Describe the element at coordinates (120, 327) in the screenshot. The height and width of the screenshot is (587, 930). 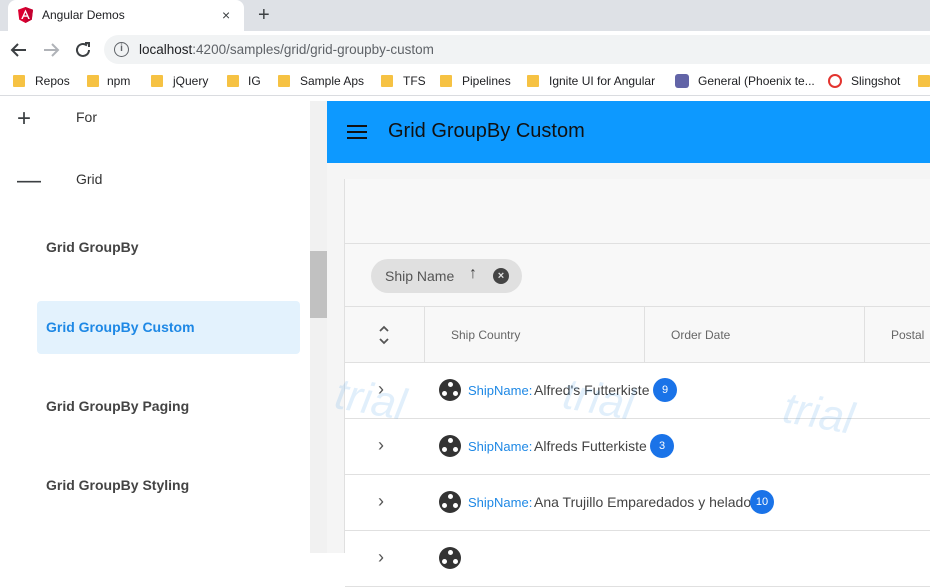
I see `sidebar-item-label: Grid GroupBy Custom` at that location.